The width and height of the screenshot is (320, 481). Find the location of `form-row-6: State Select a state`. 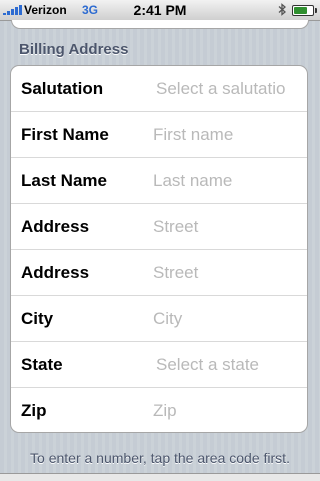

form-row-6: State Select a state is located at coordinates (159, 365).